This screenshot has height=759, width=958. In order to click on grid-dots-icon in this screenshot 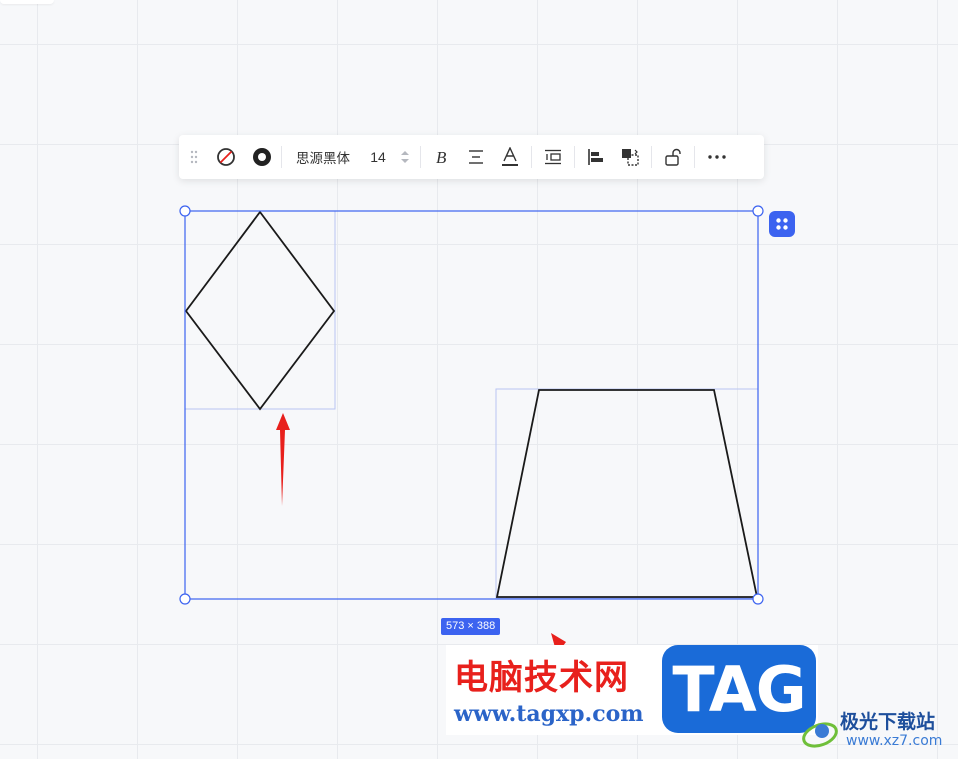, I will do `click(782, 224)`.